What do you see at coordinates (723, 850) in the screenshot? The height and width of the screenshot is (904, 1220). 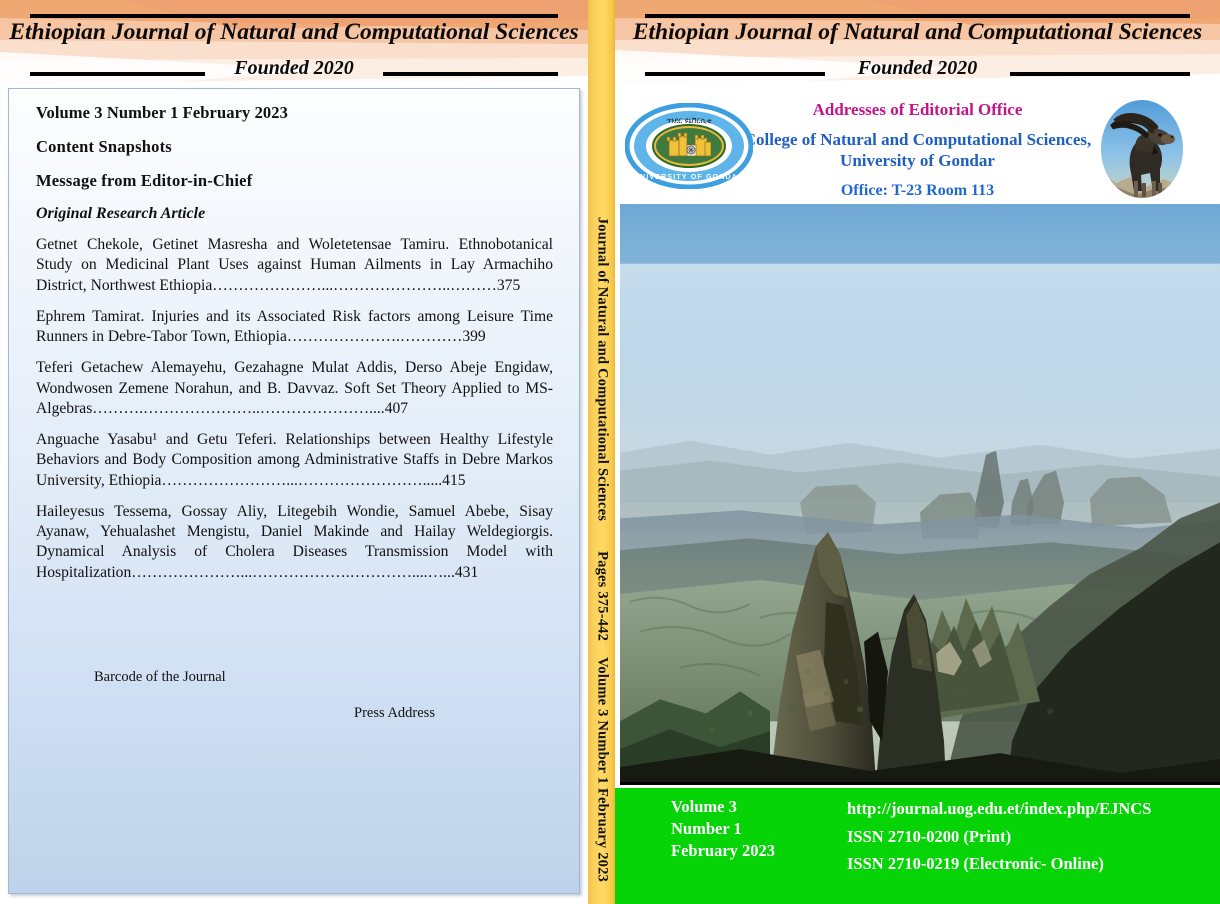 I see `footer-date: February 2023` at bounding box center [723, 850].